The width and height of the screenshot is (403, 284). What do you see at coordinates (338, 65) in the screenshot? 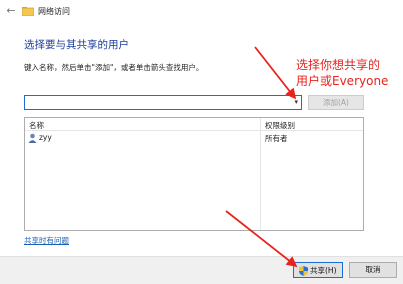
I see `annotation-line-1: 选择你想共享的` at bounding box center [338, 65].